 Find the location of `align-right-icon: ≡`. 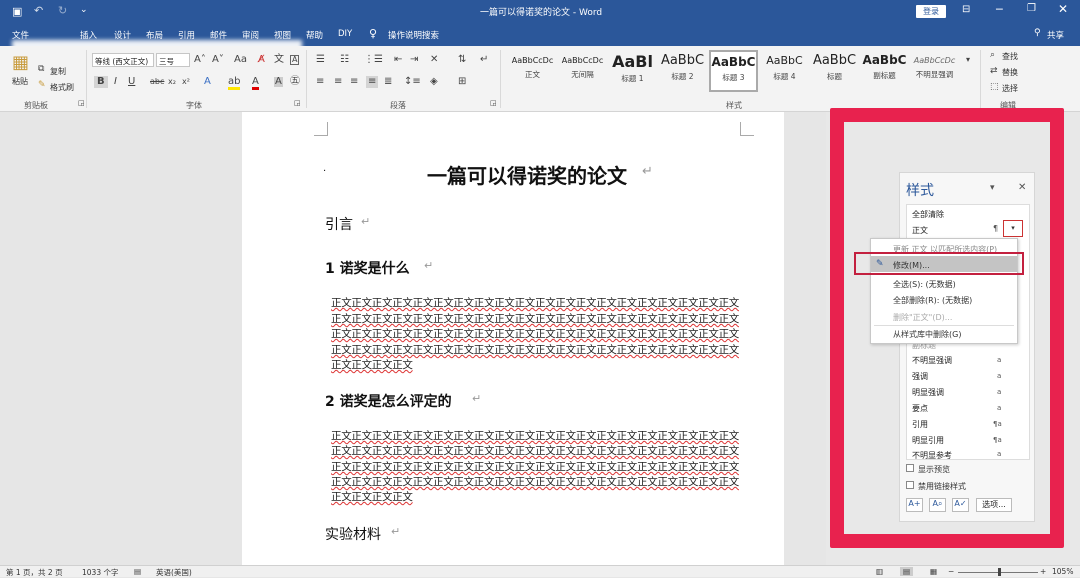

align-right-icon: ≡ is located at coordinates (354, 82).